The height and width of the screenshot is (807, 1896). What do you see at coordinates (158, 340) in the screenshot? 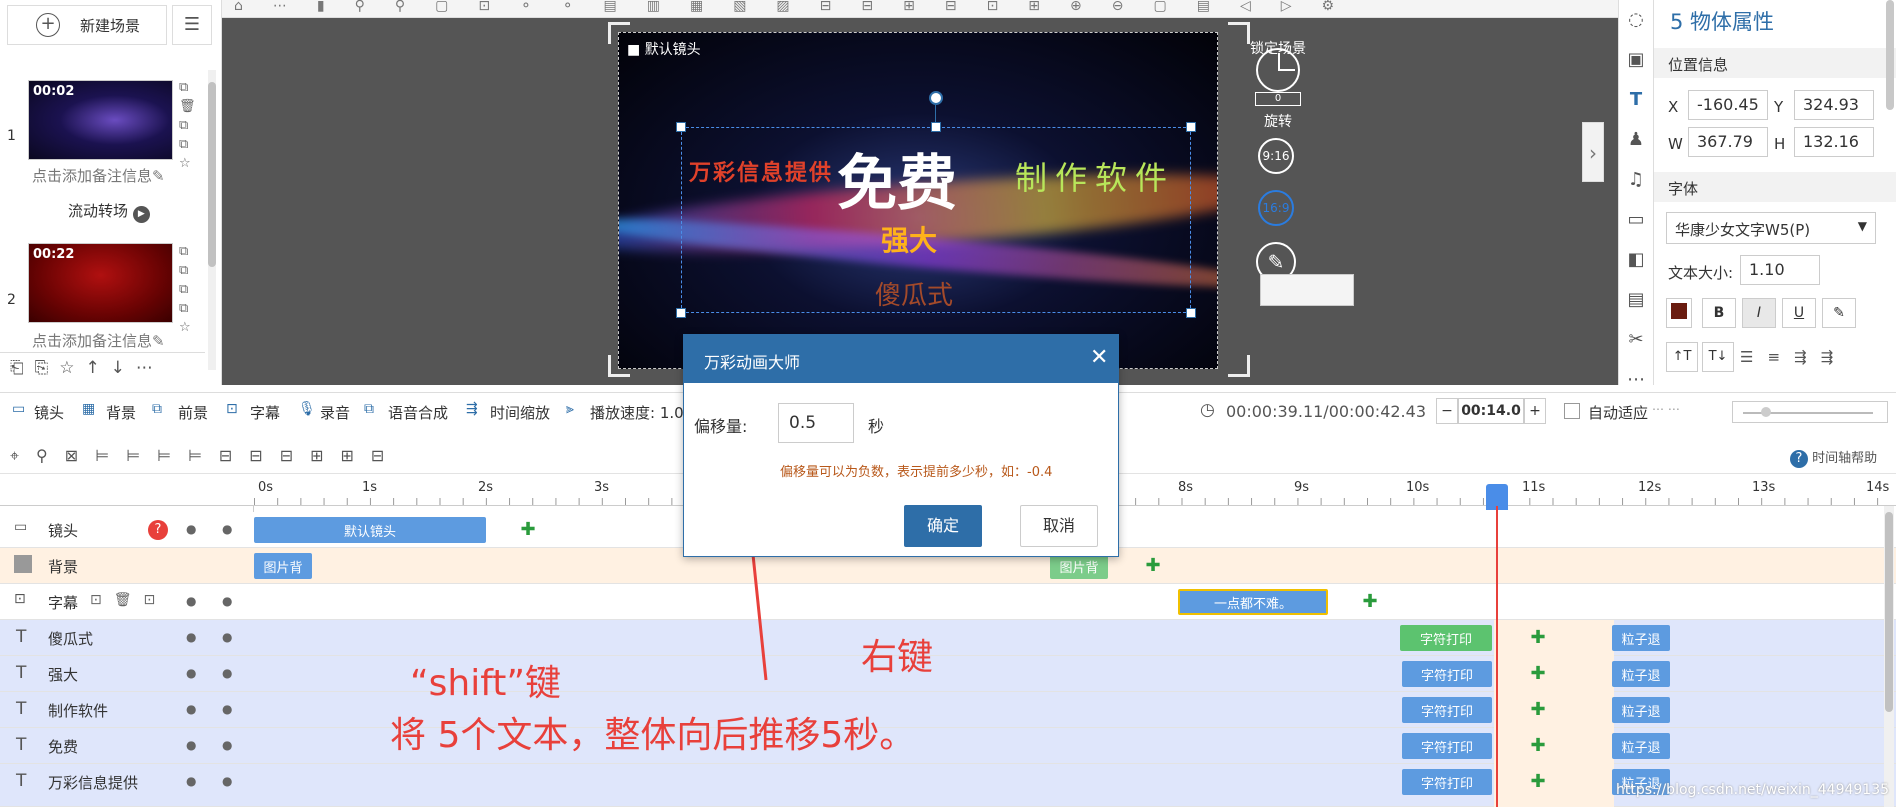
I see `edit-icon: ✎` at bounding box center [158, 340].